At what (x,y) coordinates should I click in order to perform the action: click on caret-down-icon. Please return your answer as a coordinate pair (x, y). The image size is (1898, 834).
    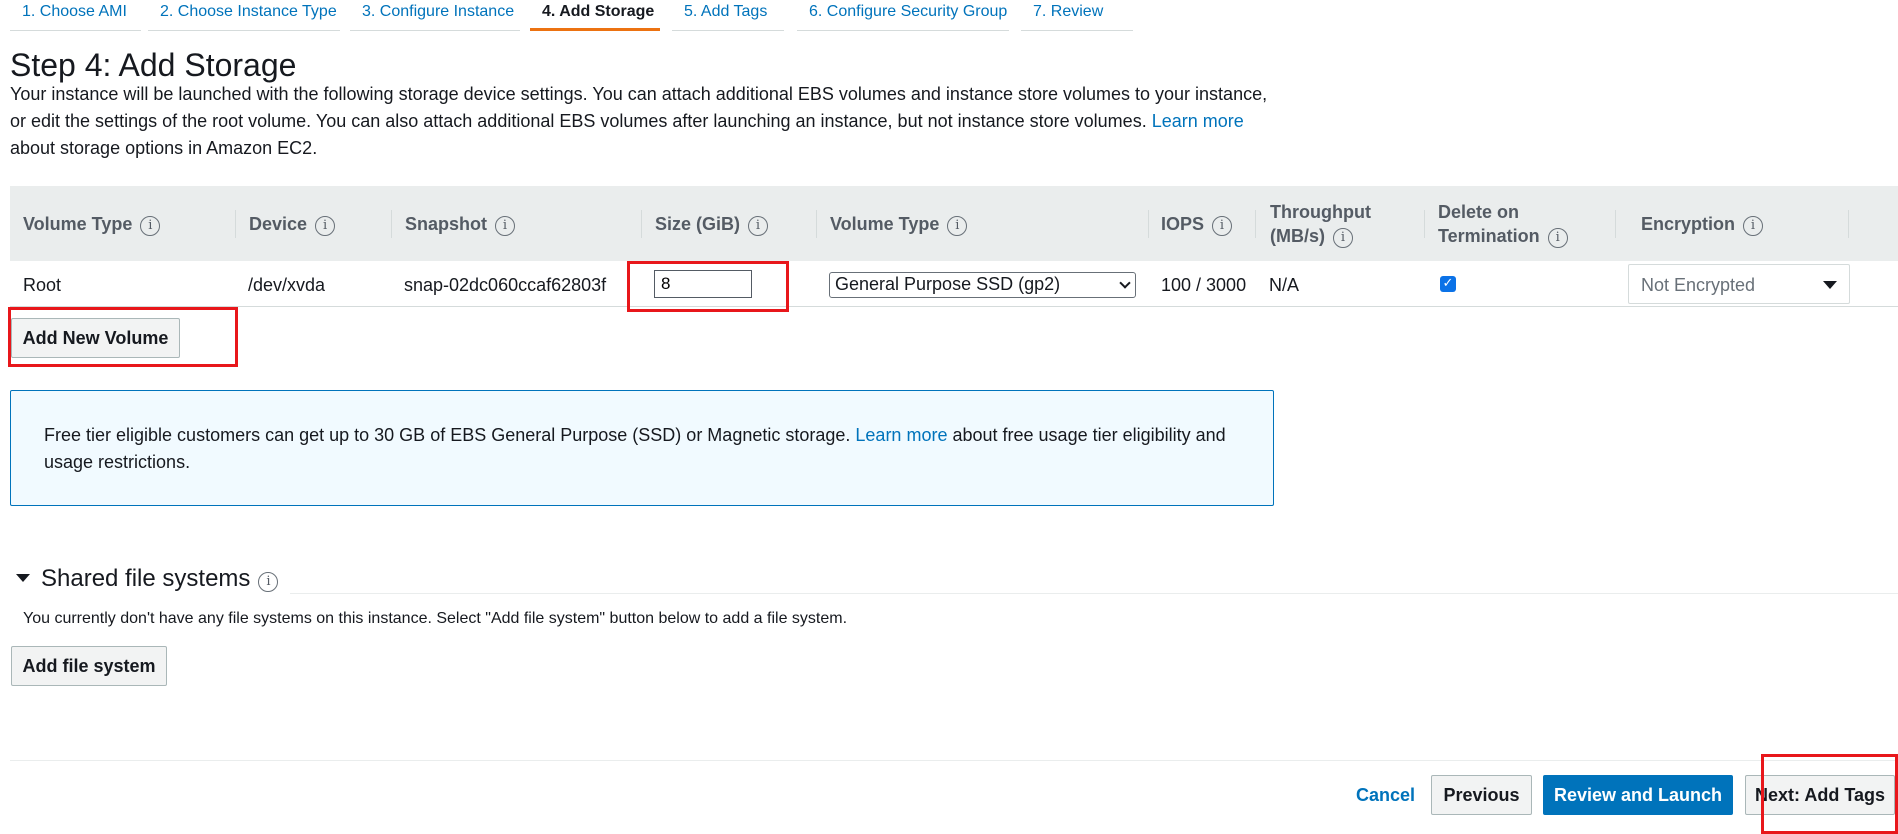
    Looking at the image, I should click on (1830, 285).